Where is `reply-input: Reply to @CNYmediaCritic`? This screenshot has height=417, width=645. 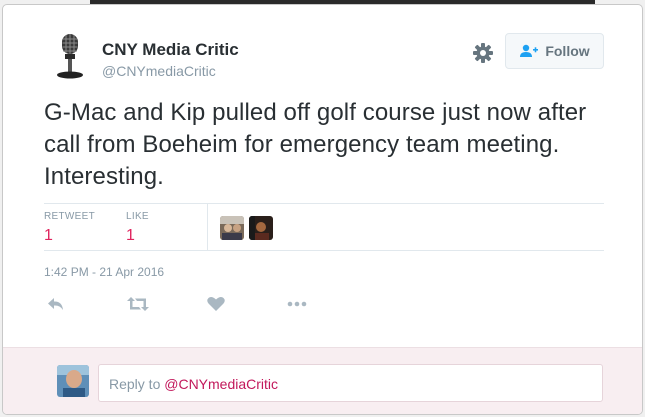
reply-input: Reply to @CNYmediaCritic is located at coordinates (350, 383).